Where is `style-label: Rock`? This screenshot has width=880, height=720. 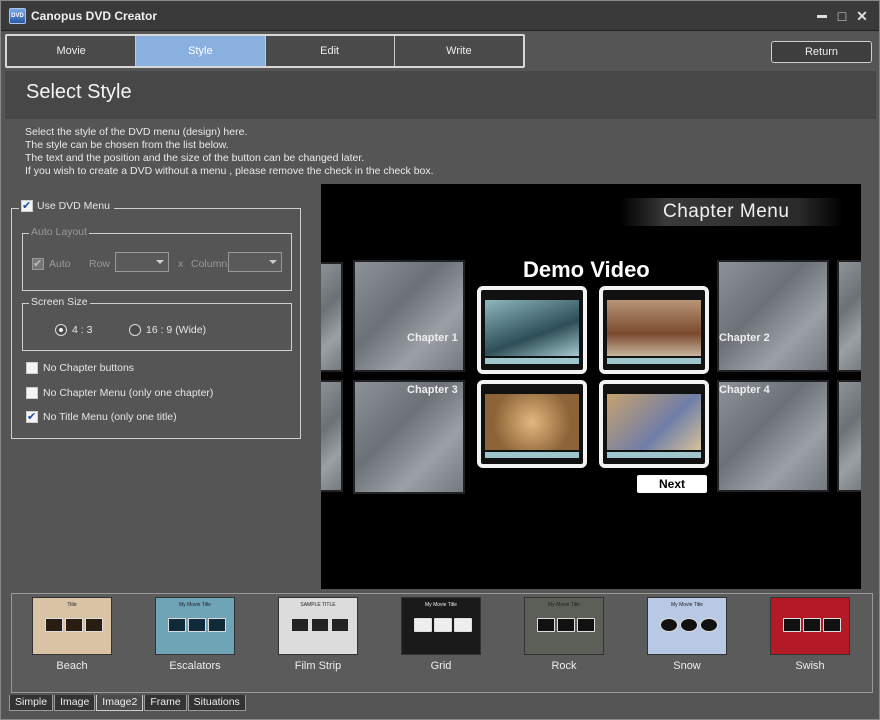 style-label: Rock is located at coordinates (564, 666).